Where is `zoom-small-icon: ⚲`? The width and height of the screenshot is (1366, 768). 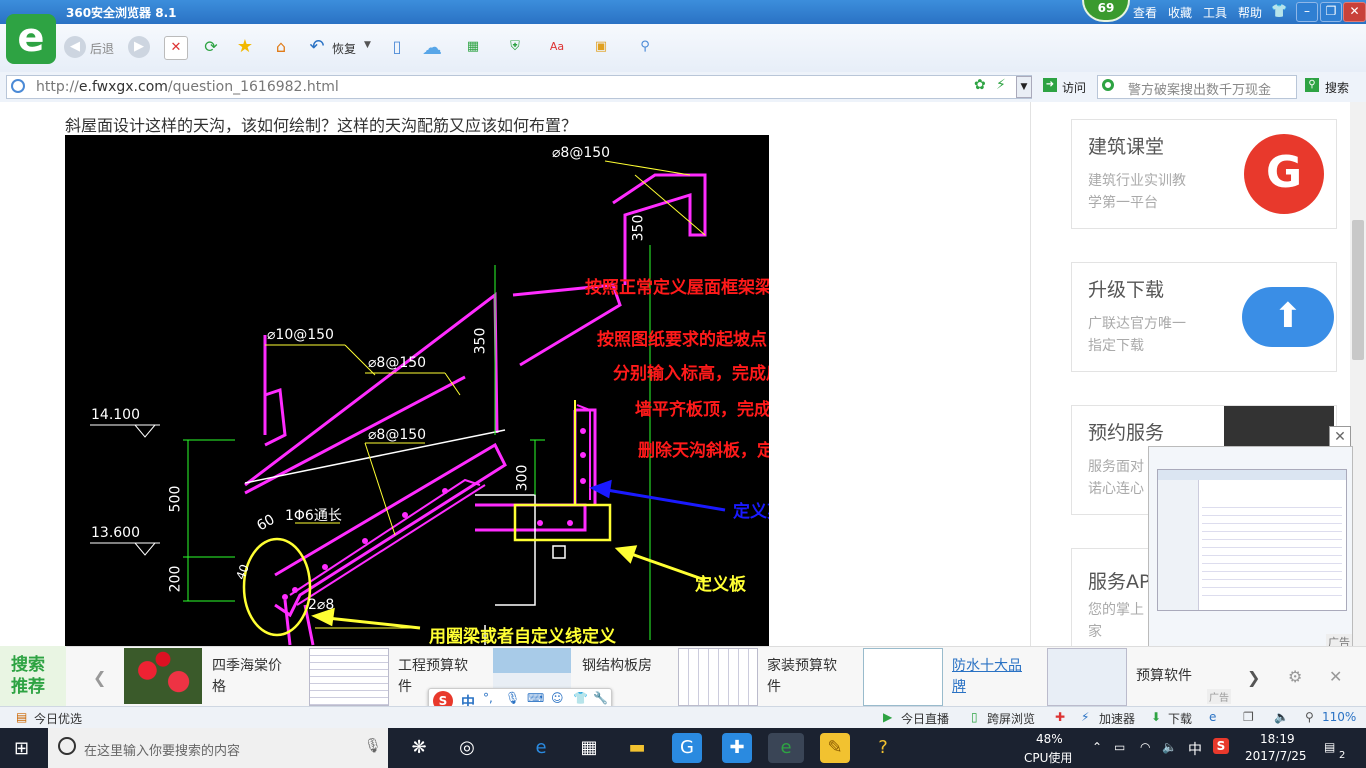
zoom-small-icon: ⚲ is located at coordinates (1309, 717).